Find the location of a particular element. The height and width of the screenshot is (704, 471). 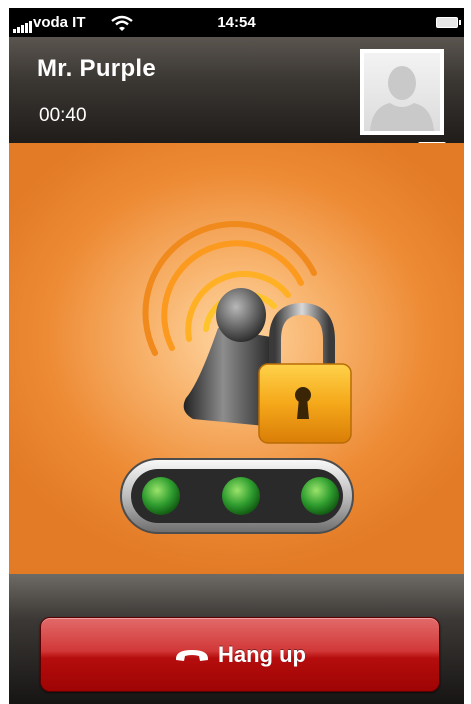

encrypted-call-icon is located at coordinates (227, 357).